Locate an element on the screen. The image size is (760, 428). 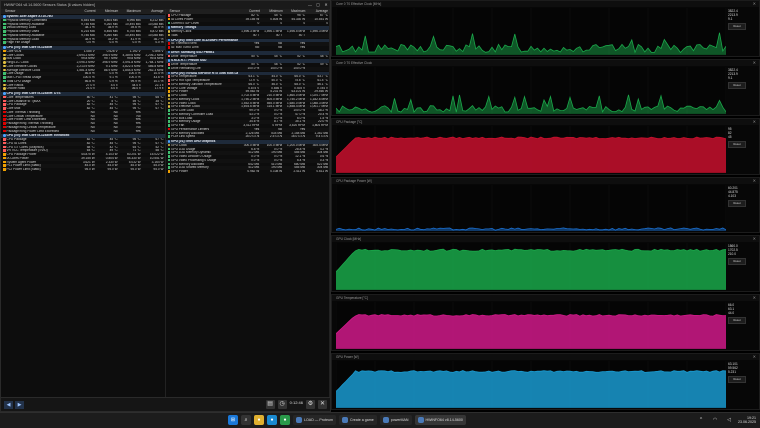
graph-title: CPU Package [°C] ✕ is located at coordinates (545, 121).